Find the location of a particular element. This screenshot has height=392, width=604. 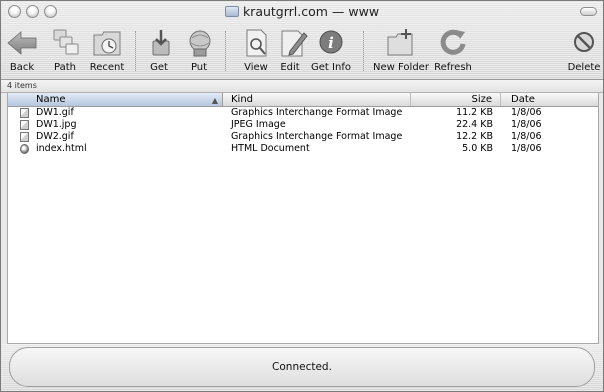

path-button: Path is located at coordinates (65, 51).